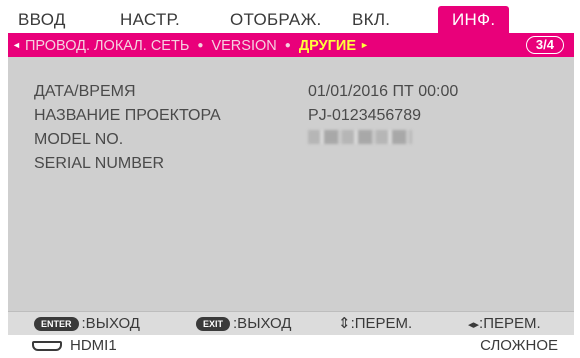 Image resolution: width=580 pixels, height=358 pixels. What do you see at coordinates (127, 115) in the screenshot?
I see `projector-name-label: НАЗВАНИЕ ПРОЕКТОРА` at bounding box center [127, 115].